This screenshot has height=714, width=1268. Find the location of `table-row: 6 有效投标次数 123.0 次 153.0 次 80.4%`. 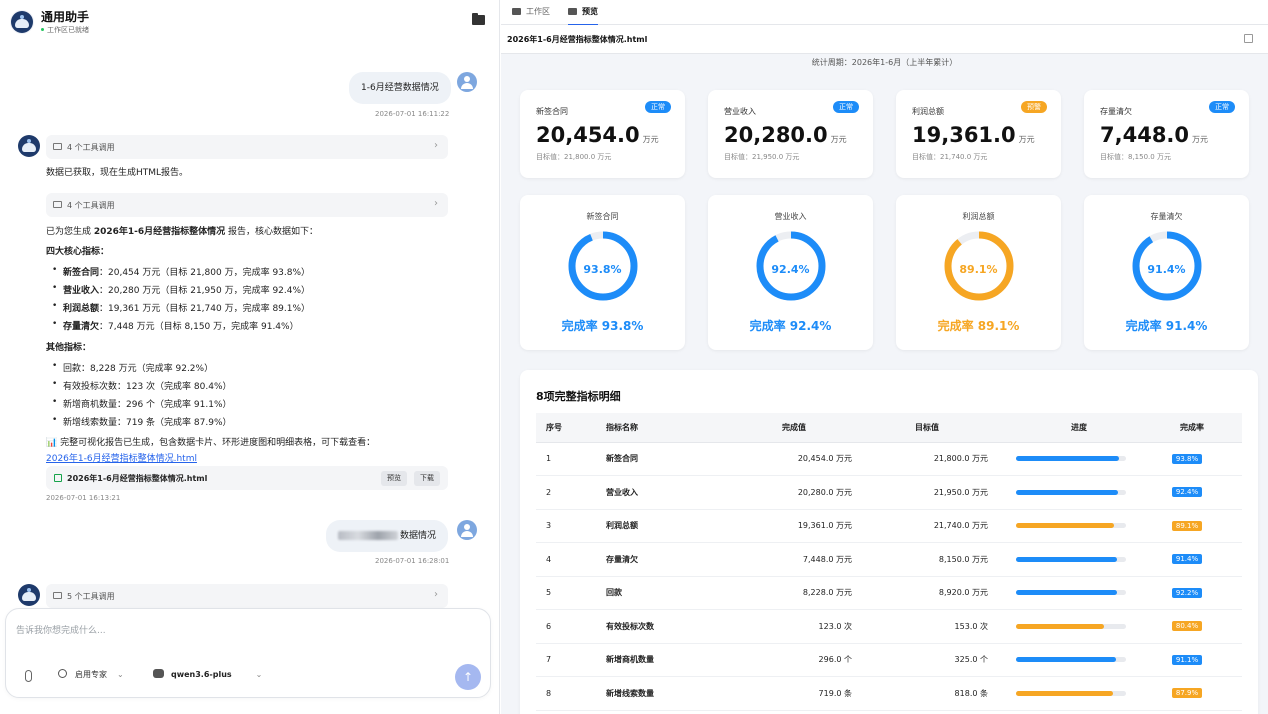

table-row: 6 有效投标次数 123.0 次 153.0 次 80.4% is located at coordinates (889, 626).